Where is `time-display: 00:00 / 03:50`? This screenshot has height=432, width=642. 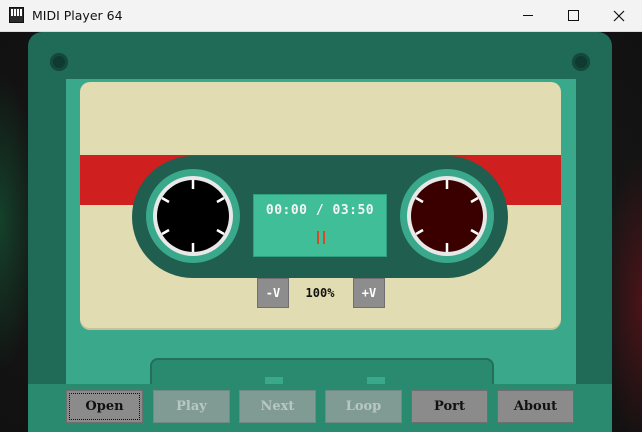 time-display: 00:00 / 03:50 is located at coordinates (320, 210).